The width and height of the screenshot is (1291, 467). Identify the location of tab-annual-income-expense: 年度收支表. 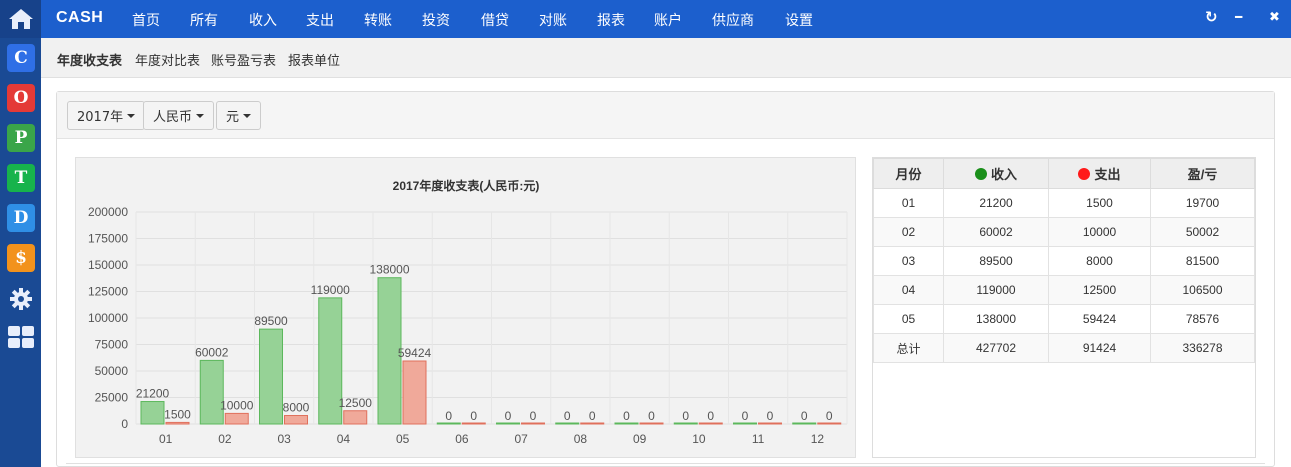
(89, 59).